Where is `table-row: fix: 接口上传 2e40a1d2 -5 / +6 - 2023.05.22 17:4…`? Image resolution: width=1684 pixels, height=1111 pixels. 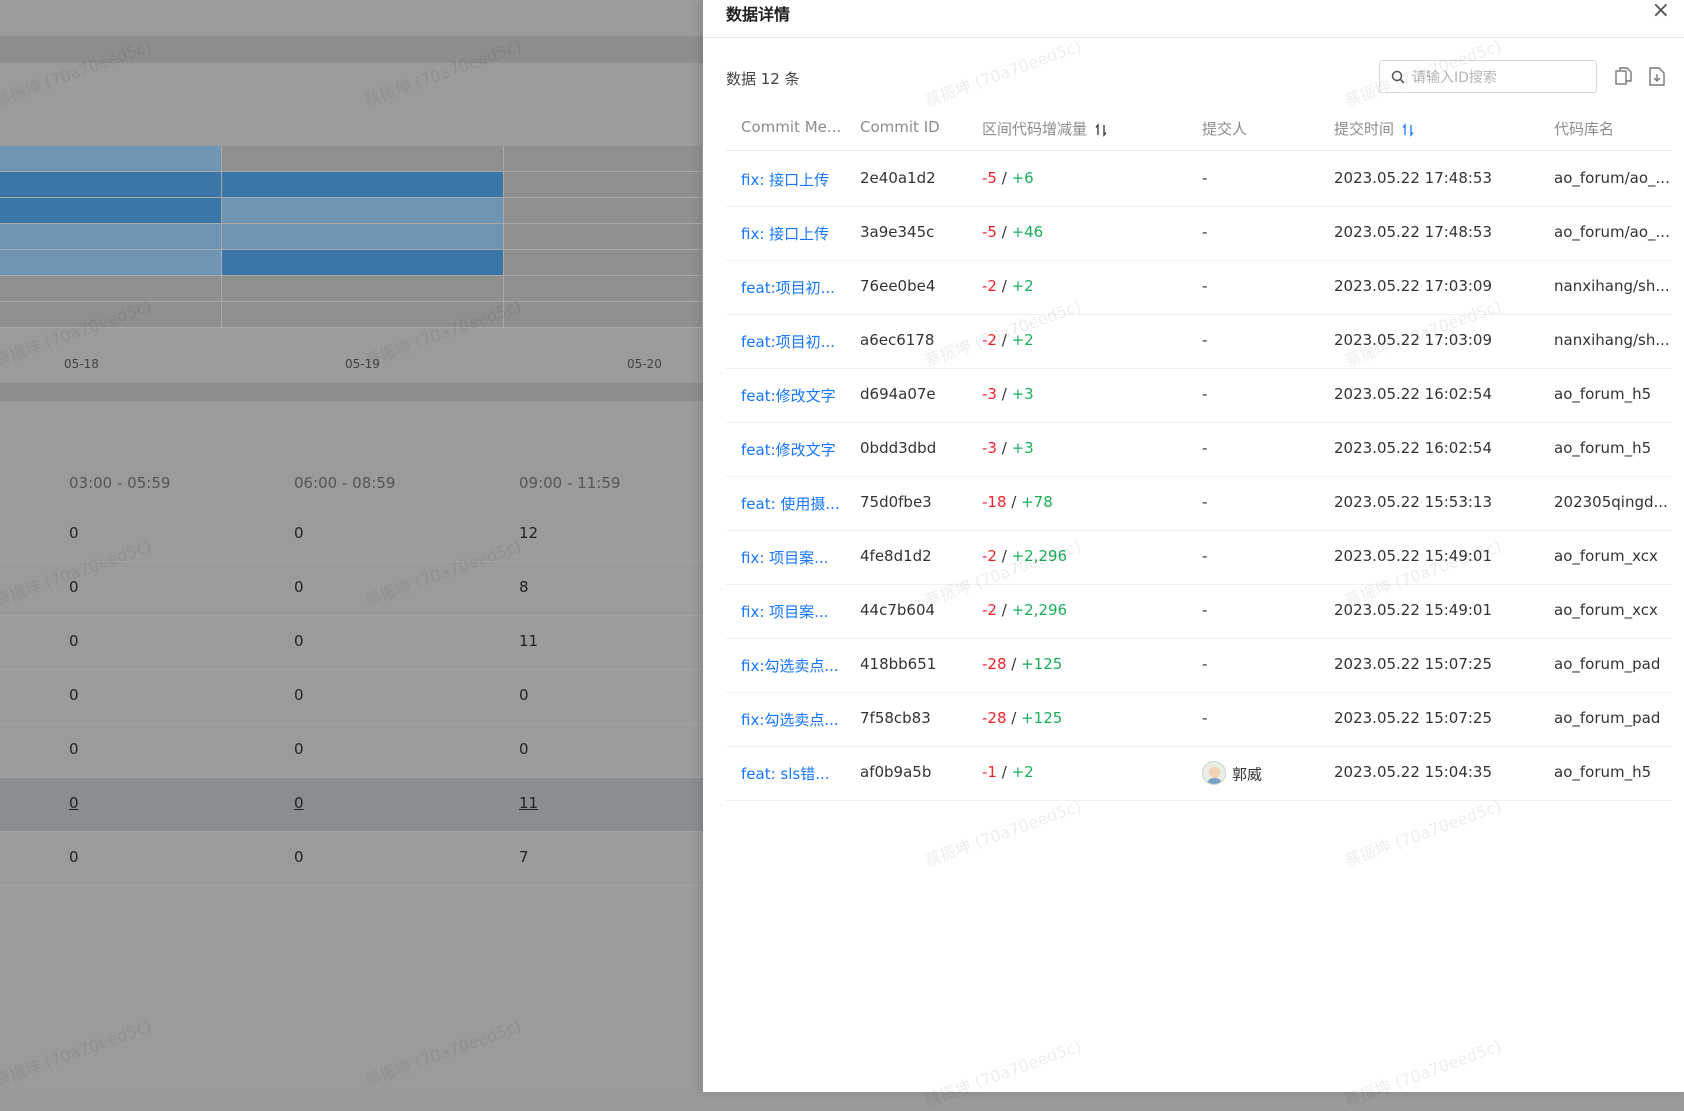 table-row: fix: 接口上传 2e40a1d2 -5 / +6 - 2023.05.22 17:4… is located at coordinates (1199, 180).